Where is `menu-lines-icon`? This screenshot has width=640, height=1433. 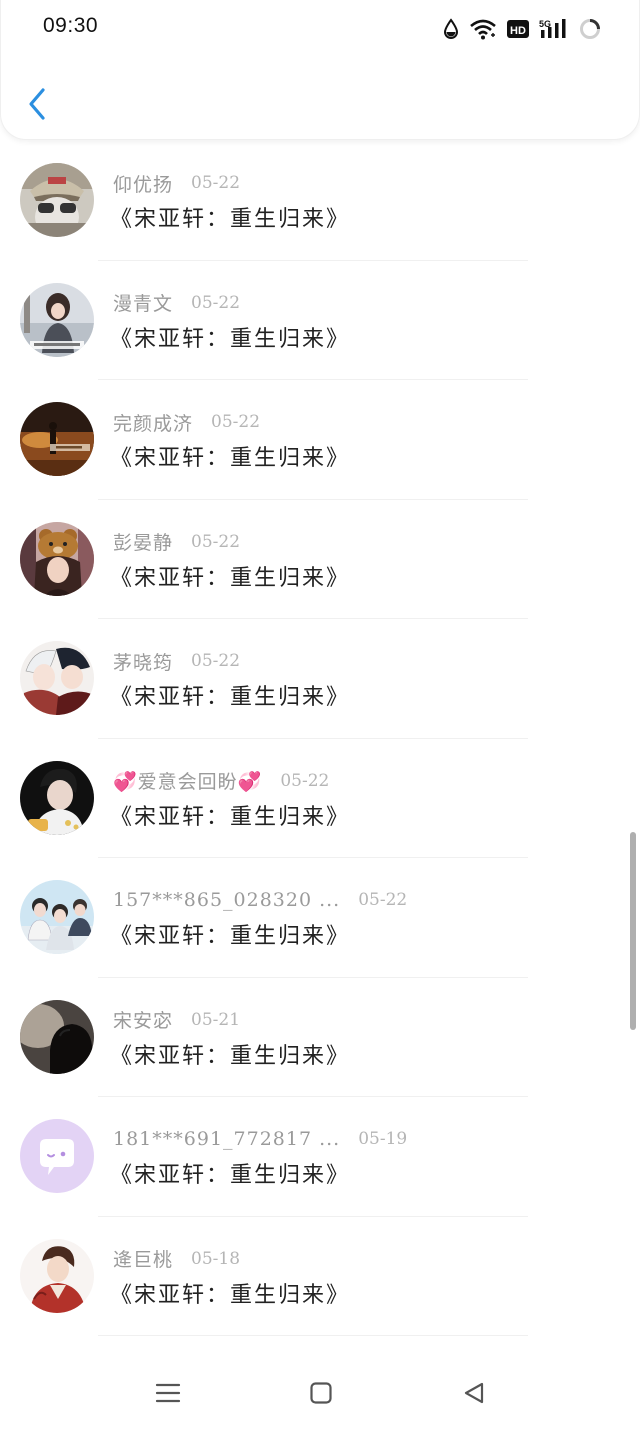
menu-lines-icon is located at coordinates (168, 1393).